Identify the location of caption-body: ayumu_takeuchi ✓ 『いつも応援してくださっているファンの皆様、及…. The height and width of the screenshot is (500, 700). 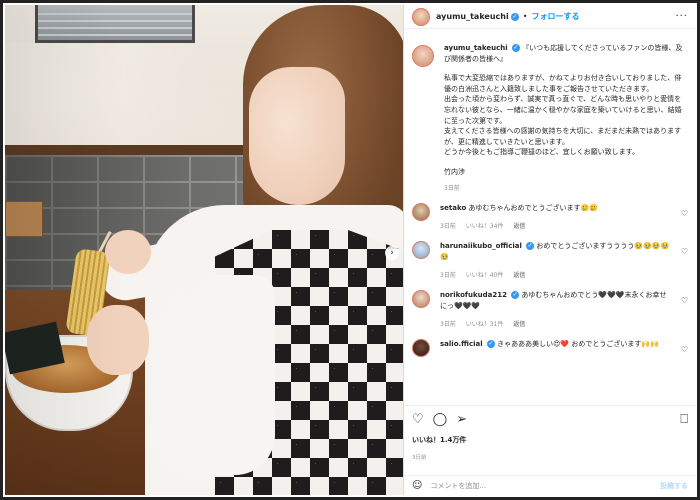
(564, 118).